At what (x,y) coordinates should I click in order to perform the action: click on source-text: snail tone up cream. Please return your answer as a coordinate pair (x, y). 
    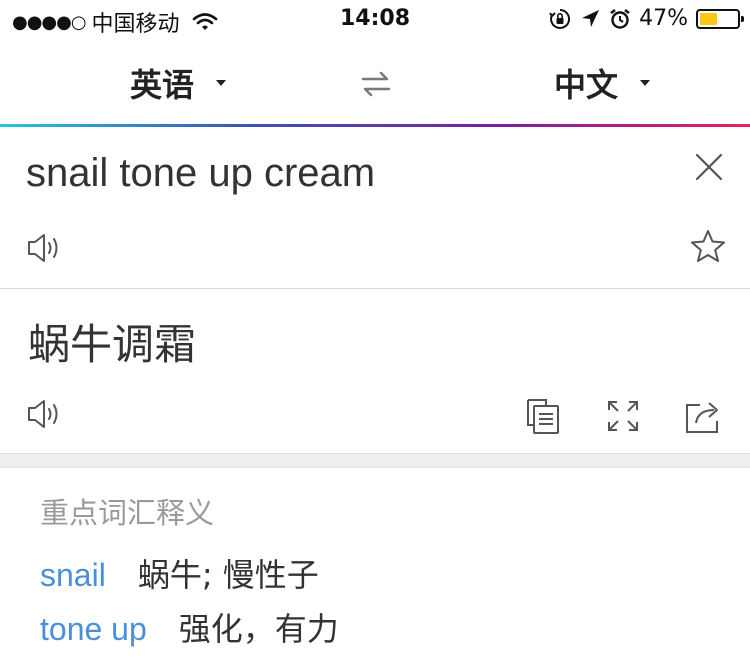
    Looking at the image, I should click on (200, 173).